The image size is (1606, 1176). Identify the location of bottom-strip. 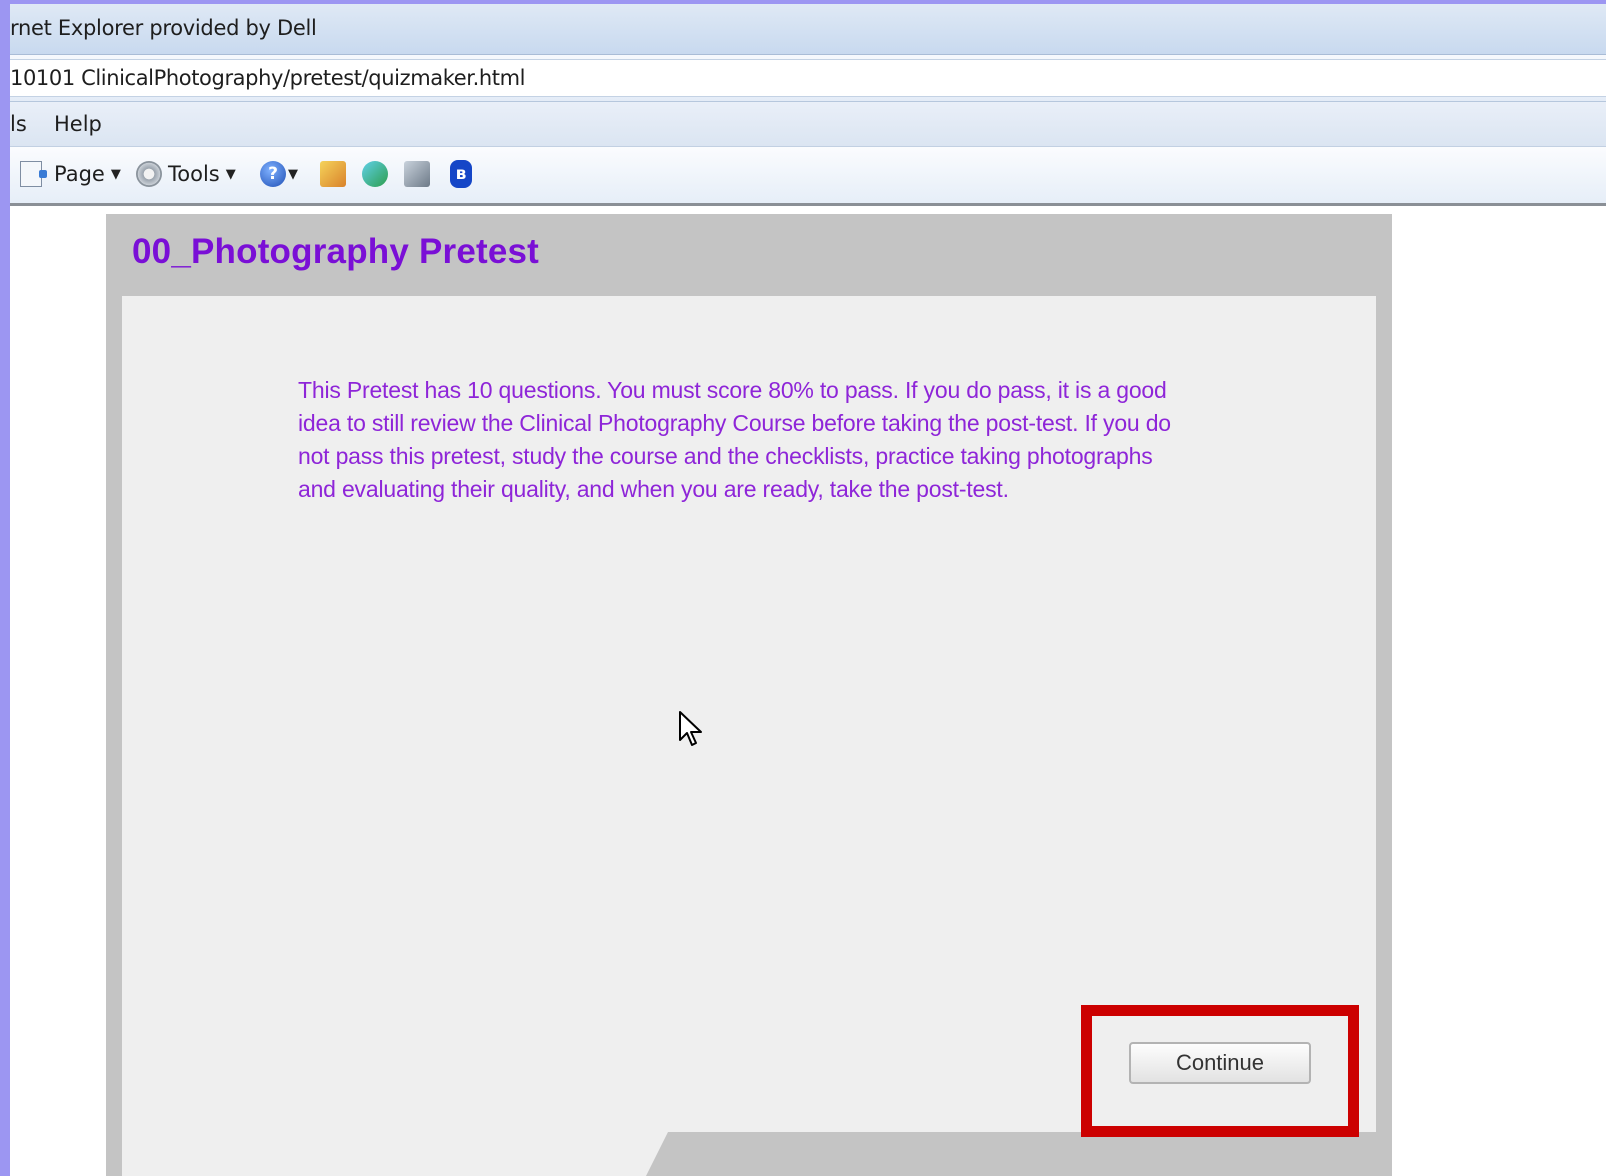
(1019, 1154).